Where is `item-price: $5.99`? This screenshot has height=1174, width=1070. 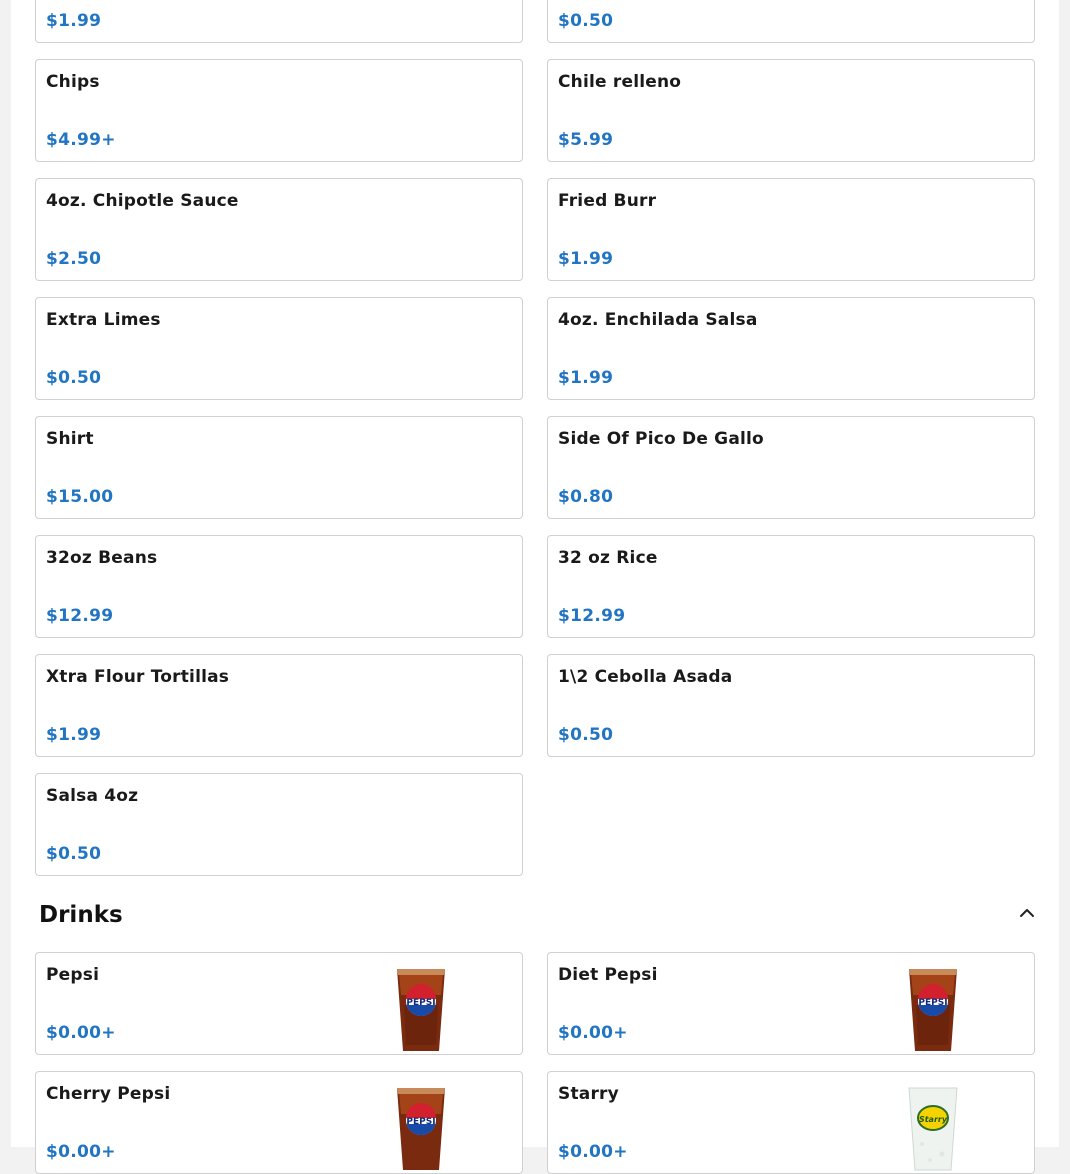
item-price: $5.99 is located at coordinates (586, 140).